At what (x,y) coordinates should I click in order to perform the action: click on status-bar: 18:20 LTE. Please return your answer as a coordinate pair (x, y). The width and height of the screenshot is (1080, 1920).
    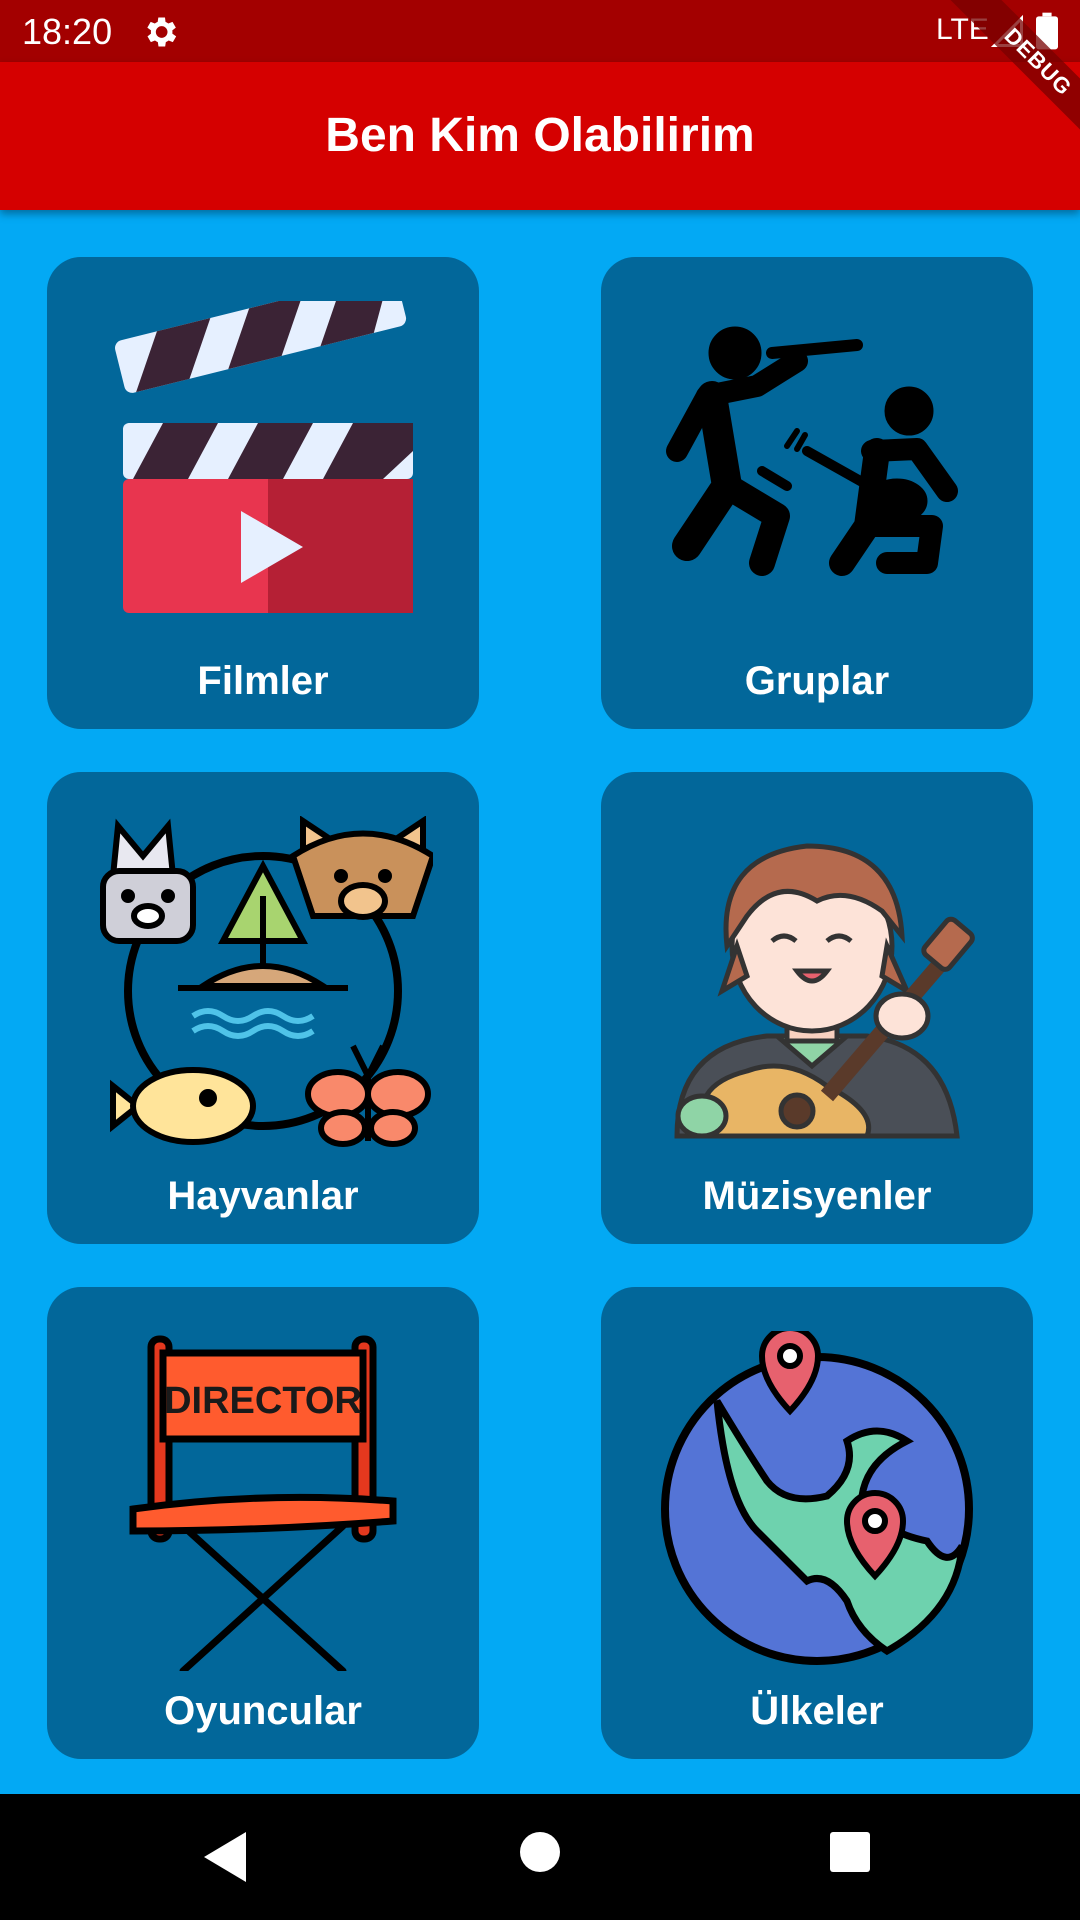
    Looking at the image, I should click on (540, 31).